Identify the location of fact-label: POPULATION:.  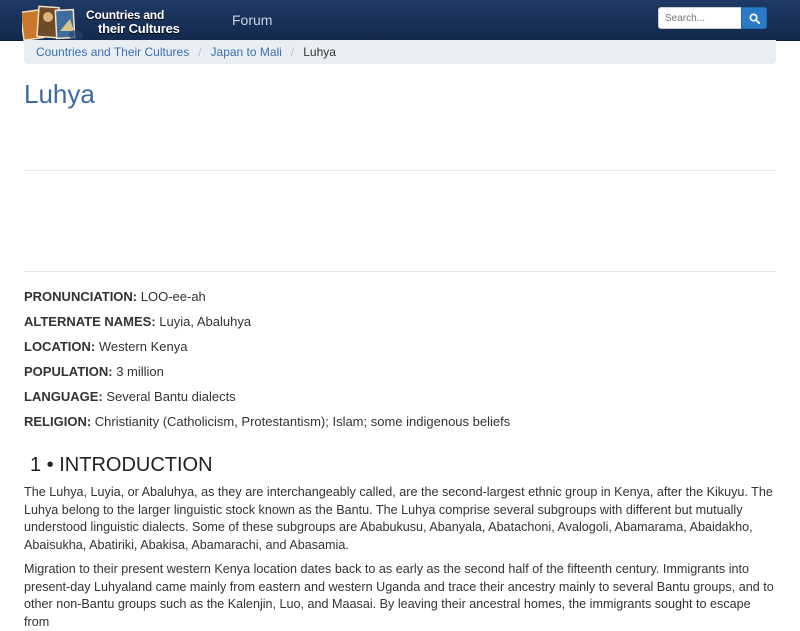
(68, 371).